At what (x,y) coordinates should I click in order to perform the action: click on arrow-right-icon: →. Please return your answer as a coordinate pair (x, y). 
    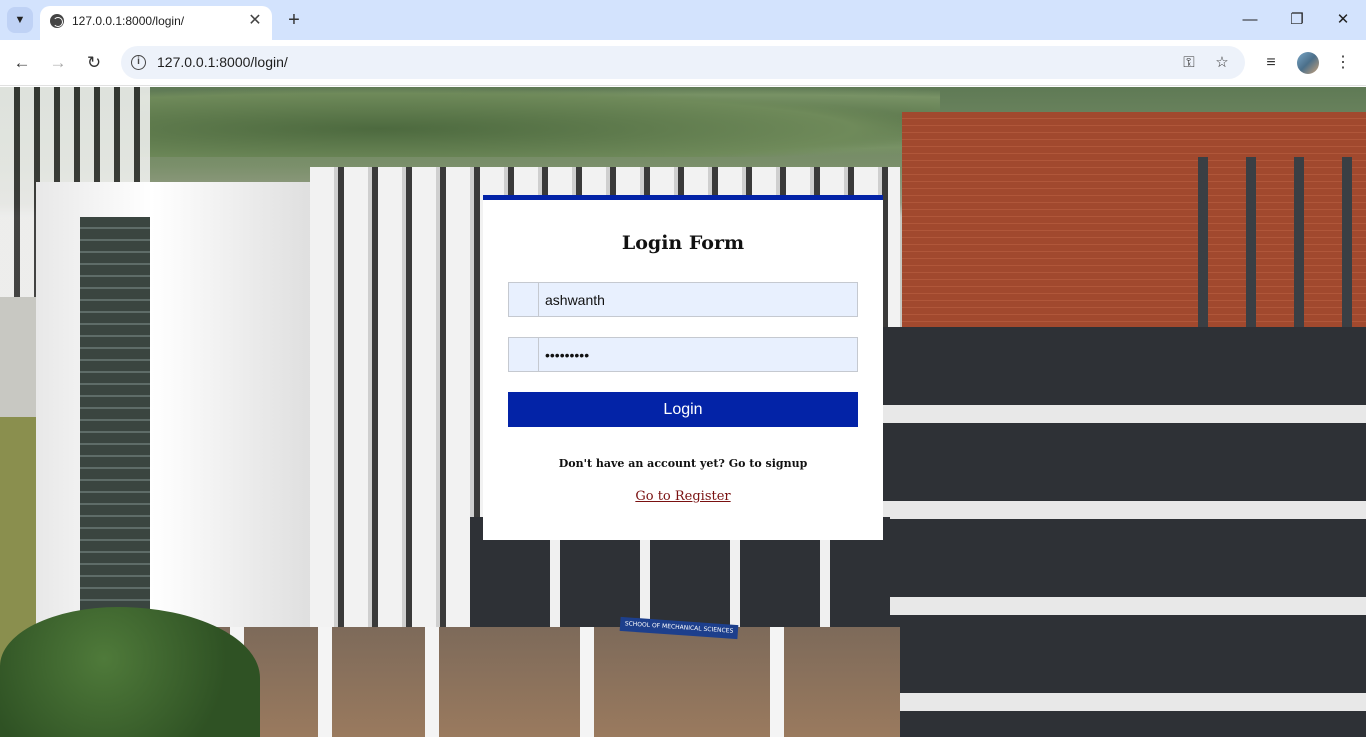
    Looking at the image, I should click on (58, 62).